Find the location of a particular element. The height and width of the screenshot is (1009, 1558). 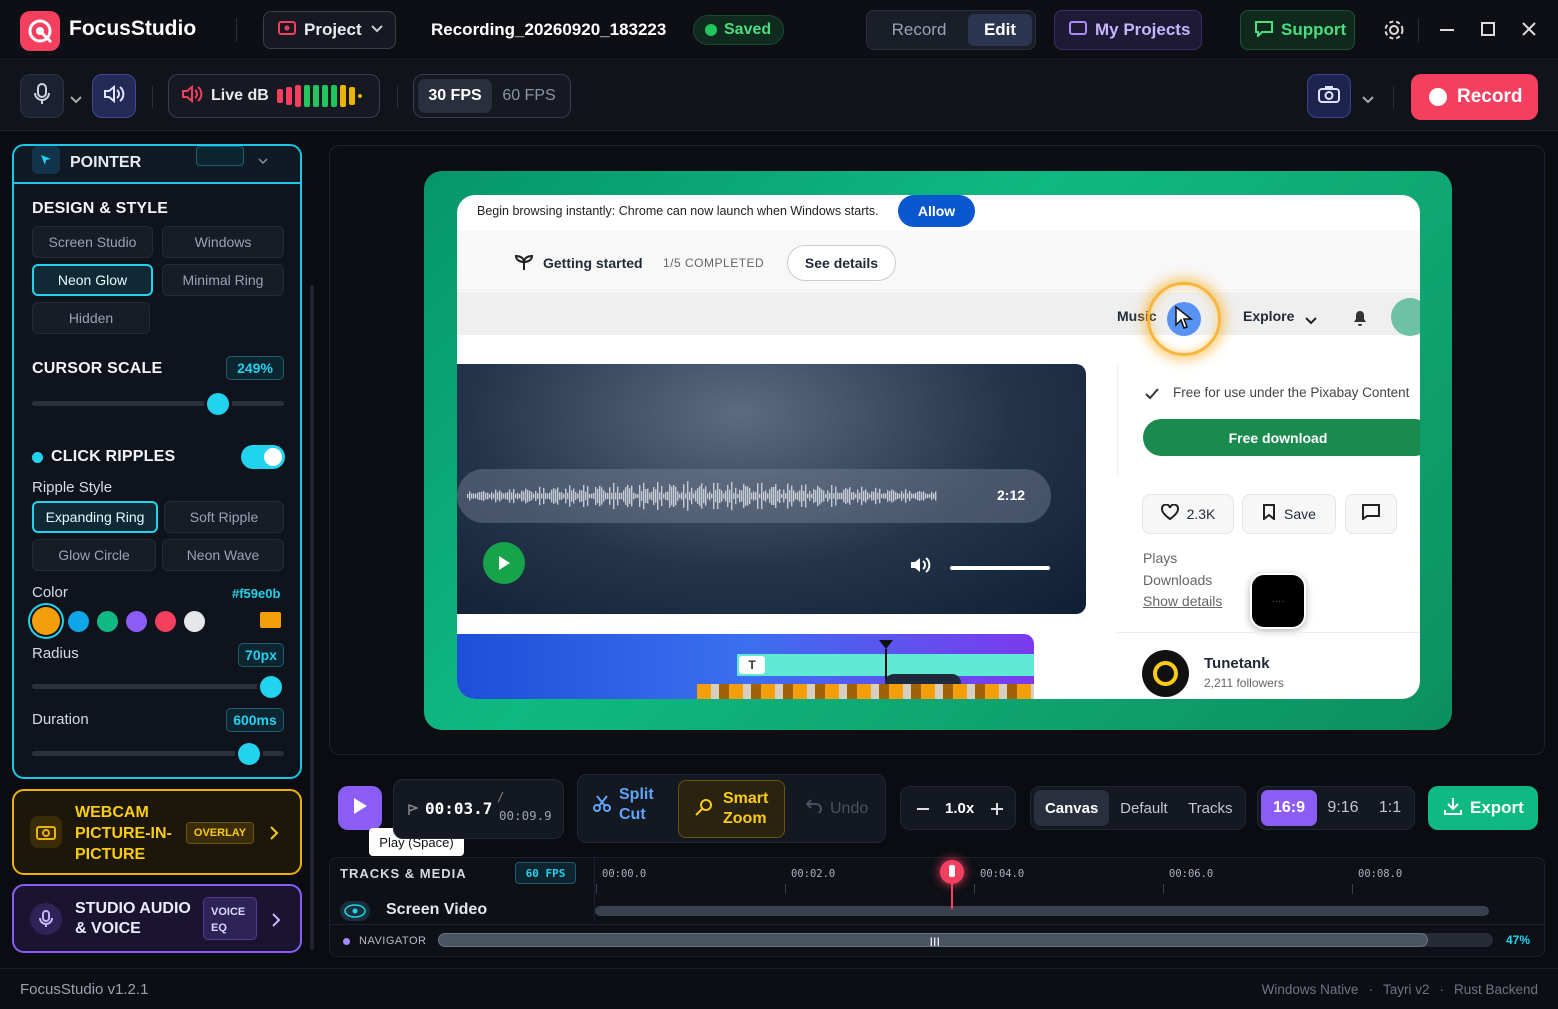

pointer-label: POINTER is located at coordinates (106, 162).